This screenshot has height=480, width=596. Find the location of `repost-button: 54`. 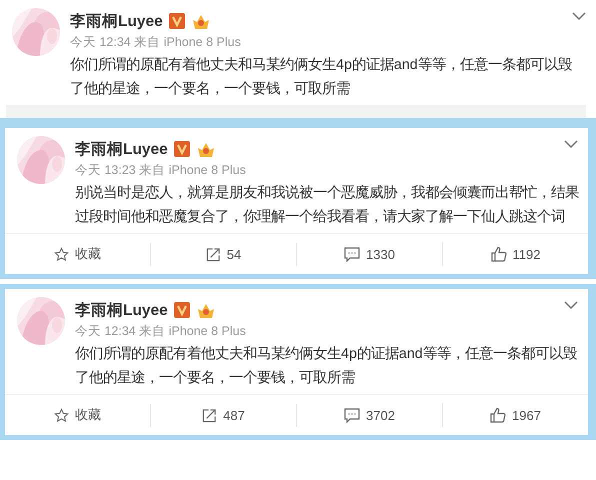

repost-button: 54 is located at coordinates (224, 254).